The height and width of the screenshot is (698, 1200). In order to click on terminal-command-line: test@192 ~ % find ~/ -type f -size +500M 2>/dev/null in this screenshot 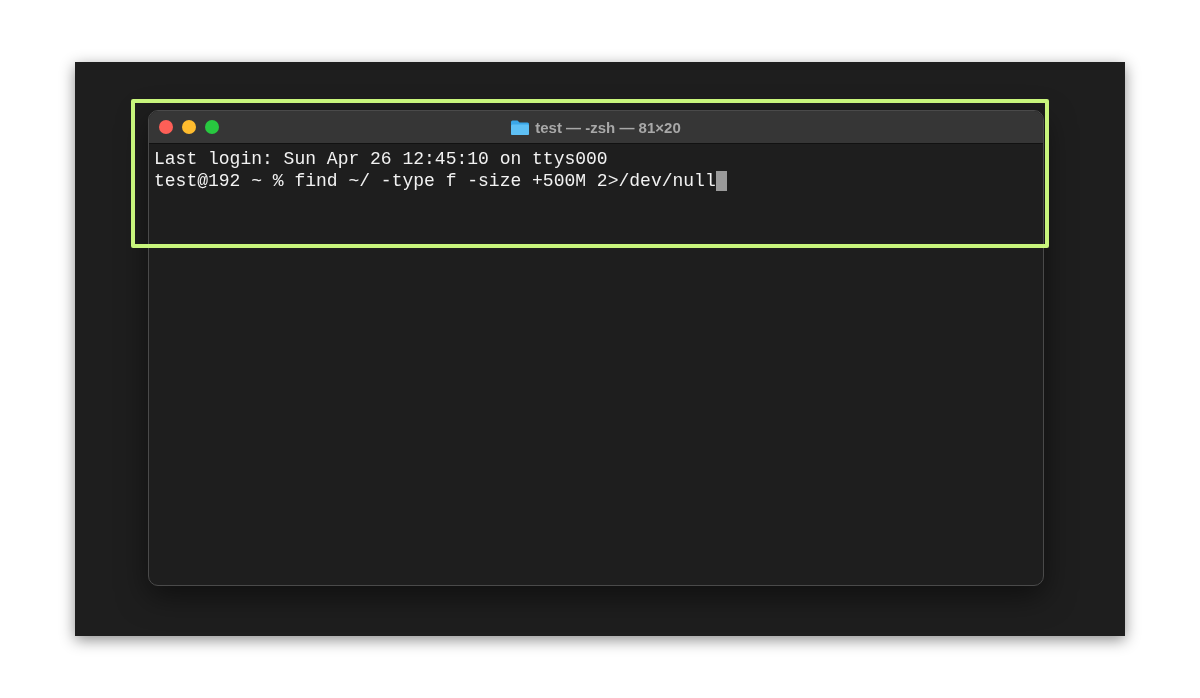, I will do `click(435, 181)`.